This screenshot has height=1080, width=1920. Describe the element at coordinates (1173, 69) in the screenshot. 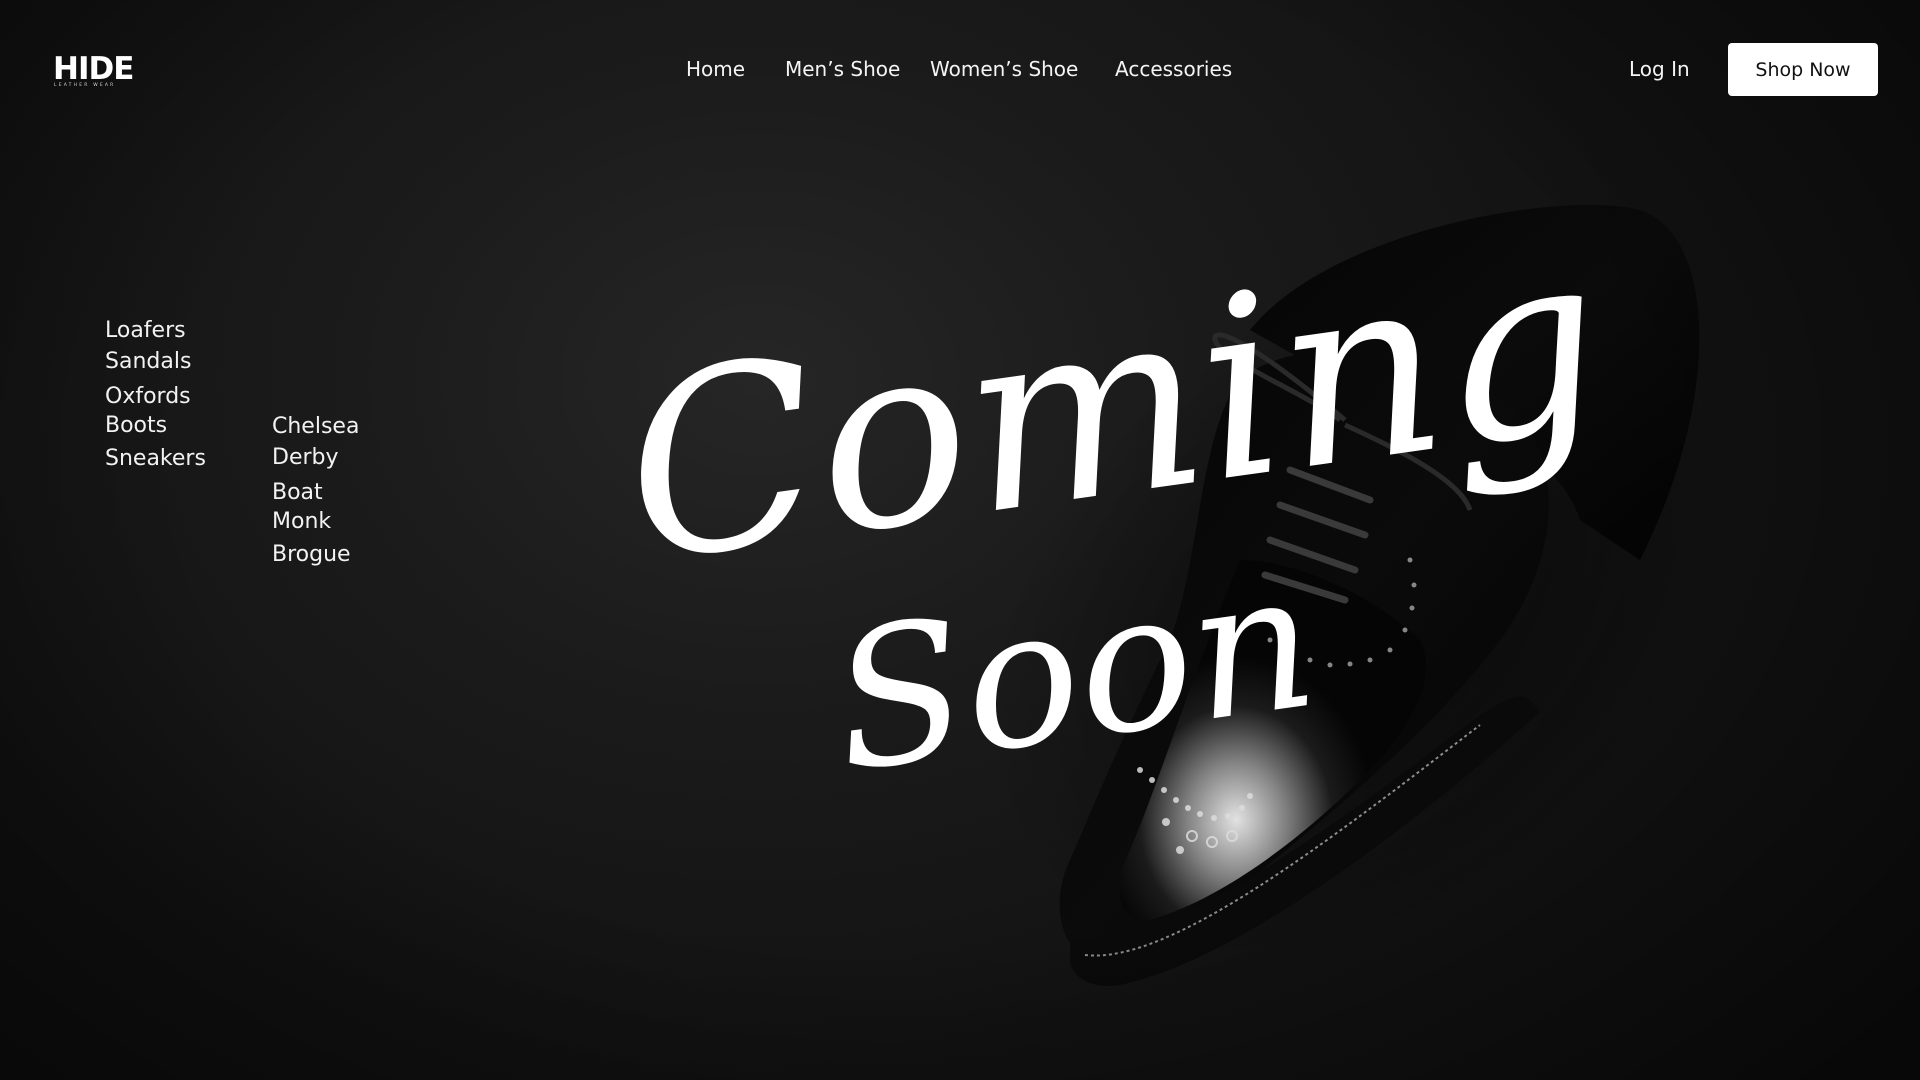

I see `nav-accessories: Accessories` at that location.